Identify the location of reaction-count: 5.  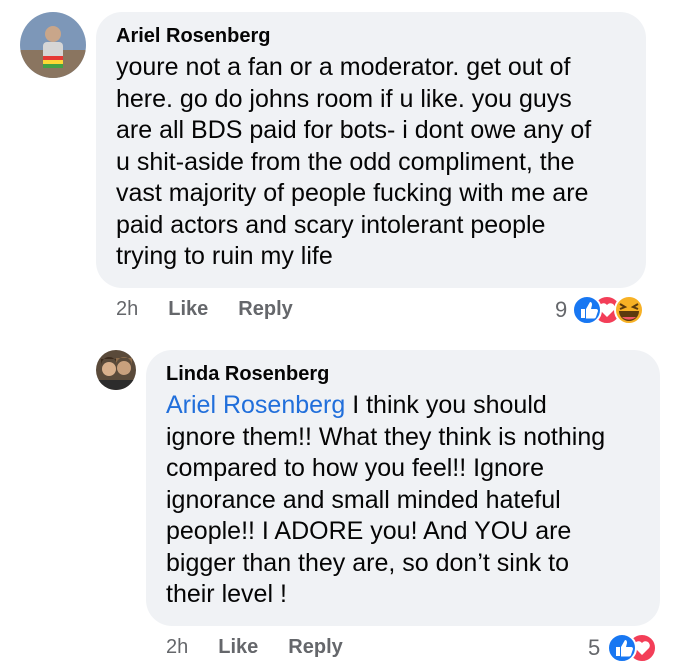
(594, 647).